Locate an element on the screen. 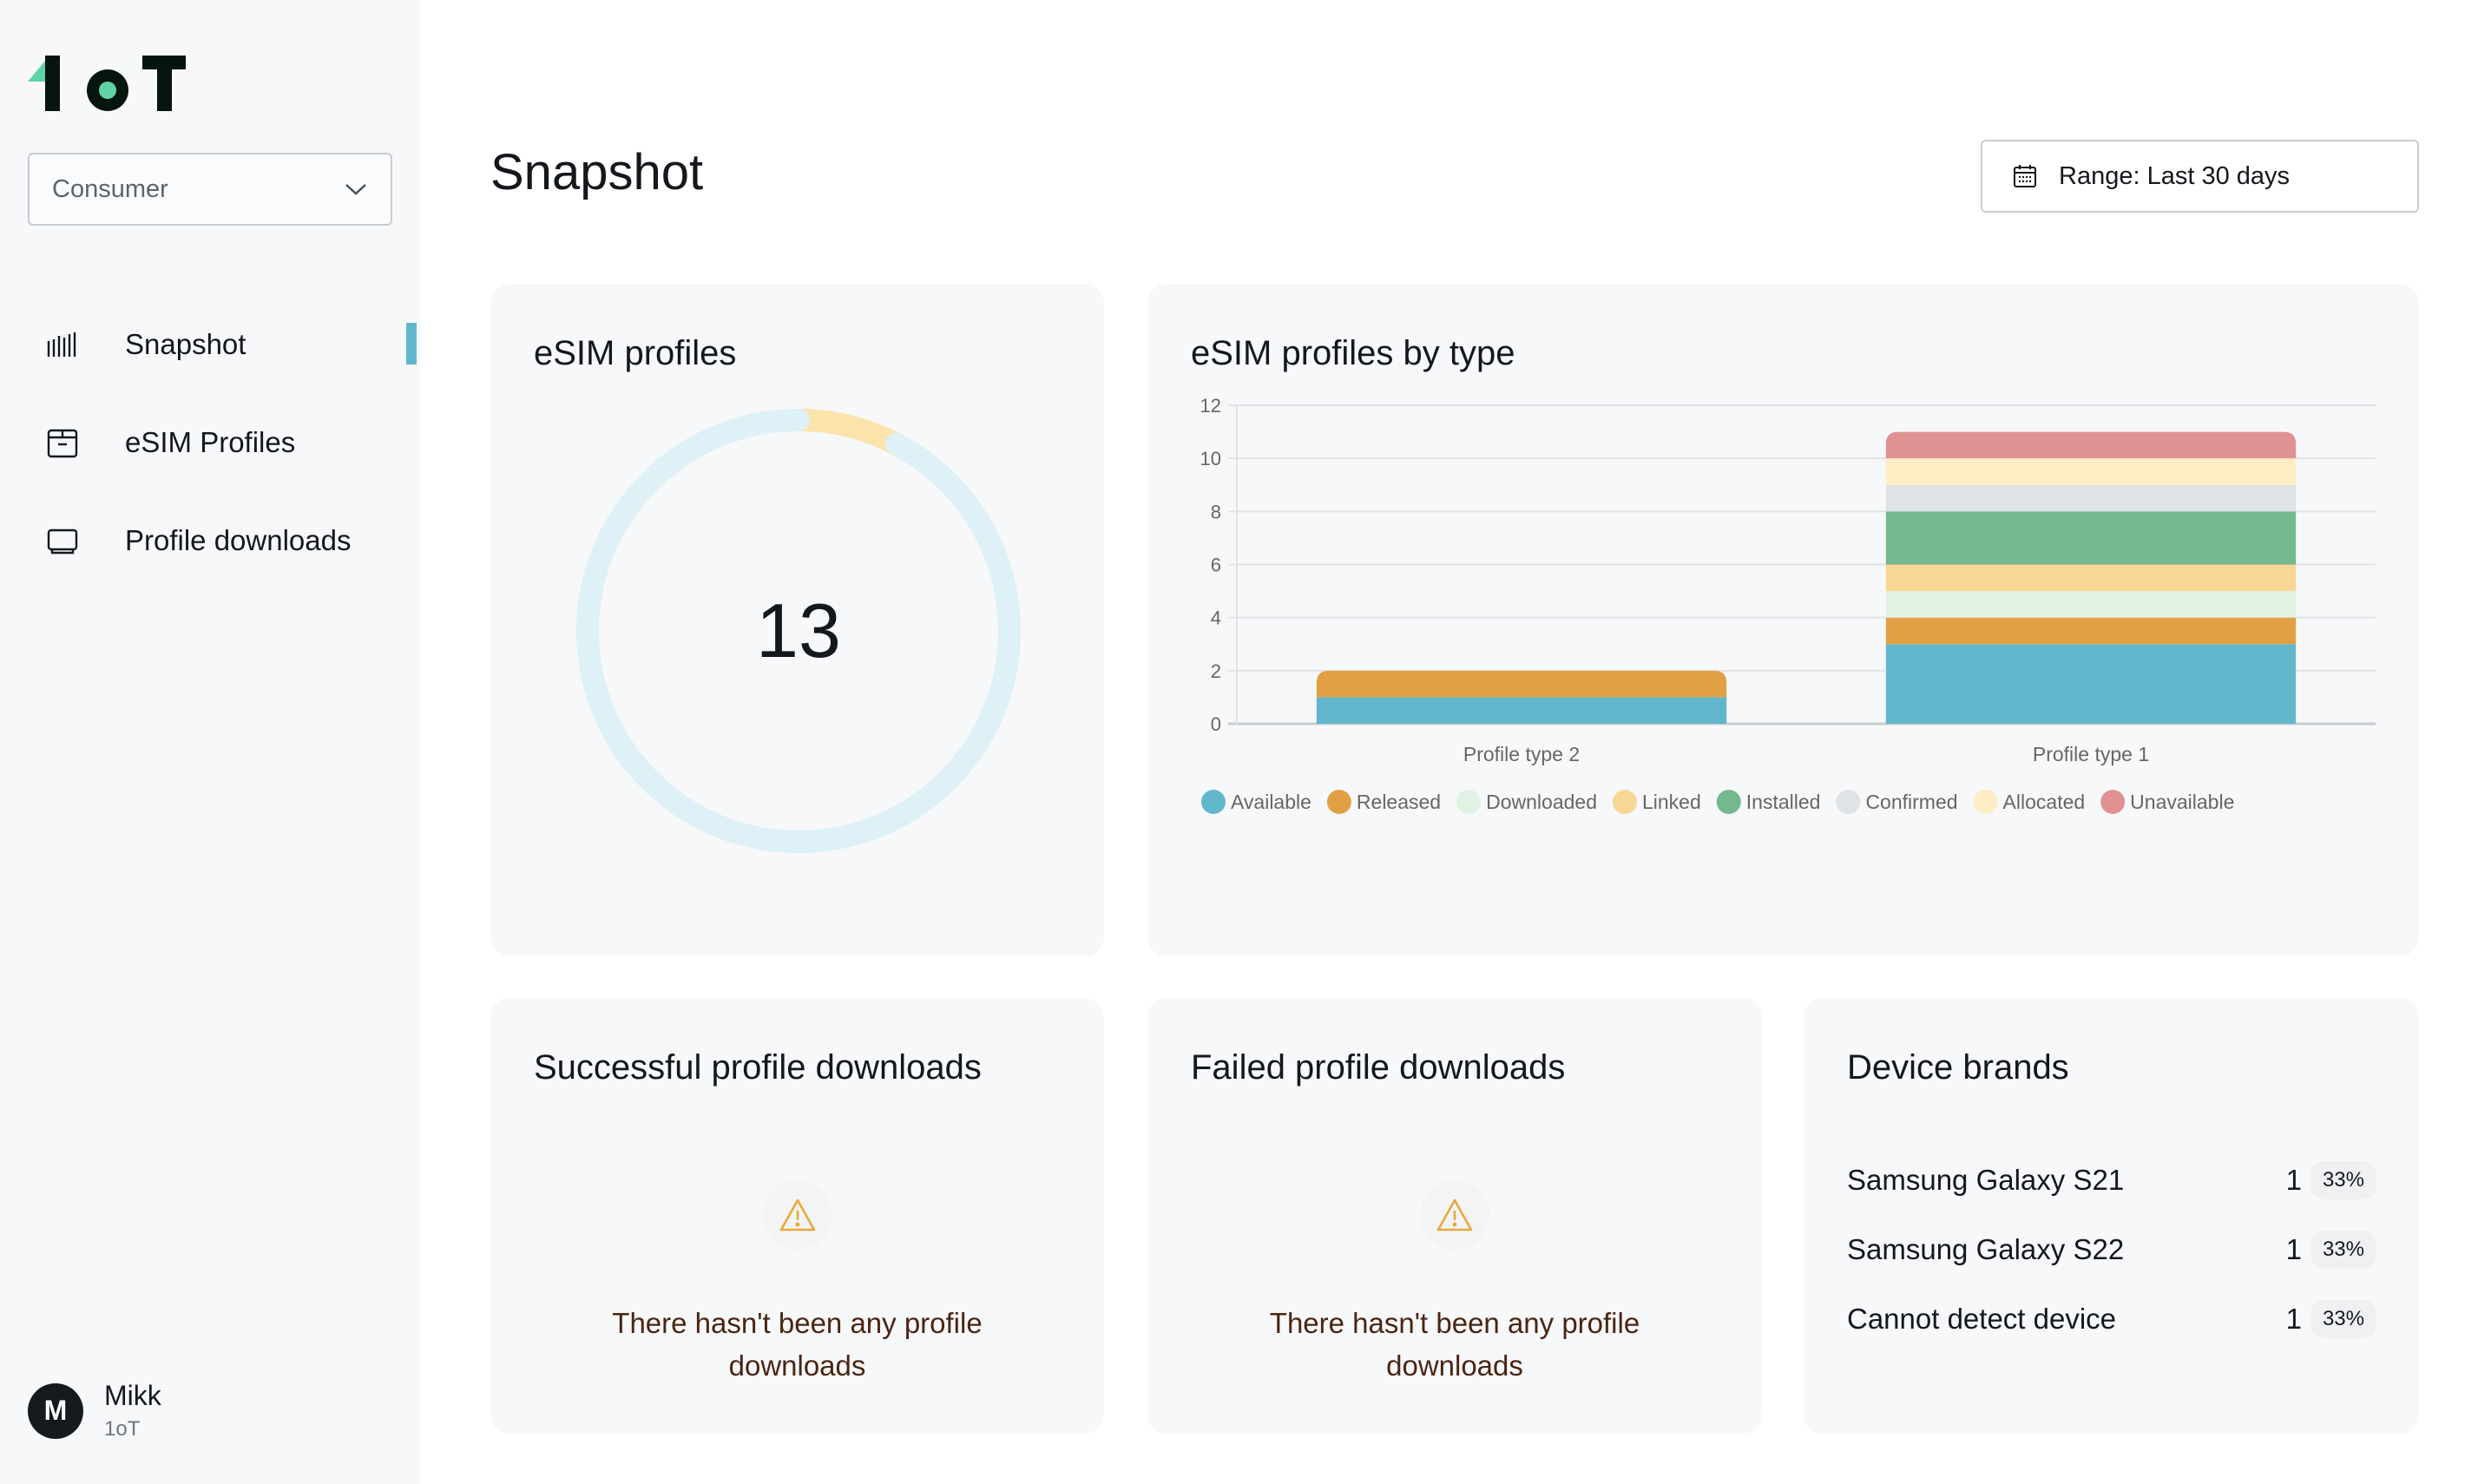 This screenshot has height=1484, width=2465. sidebar-item-esim-profiles: eSIM Profiles is located at coordinates (210, 442).